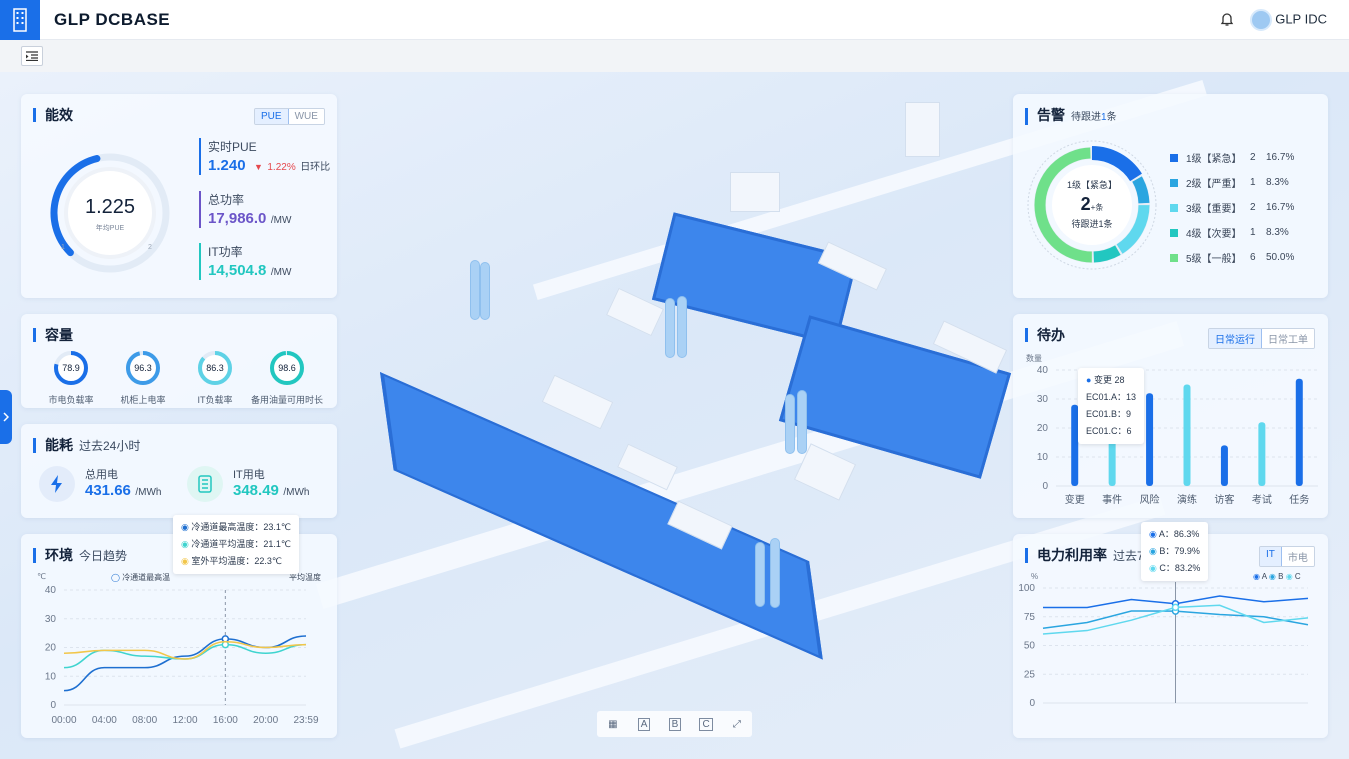 This screenshot has width=1349, height=759. What do you see at coordinates (644, 724) in the screenshot?
I see `building-a-icon: A` at bounding box center [644, 724].